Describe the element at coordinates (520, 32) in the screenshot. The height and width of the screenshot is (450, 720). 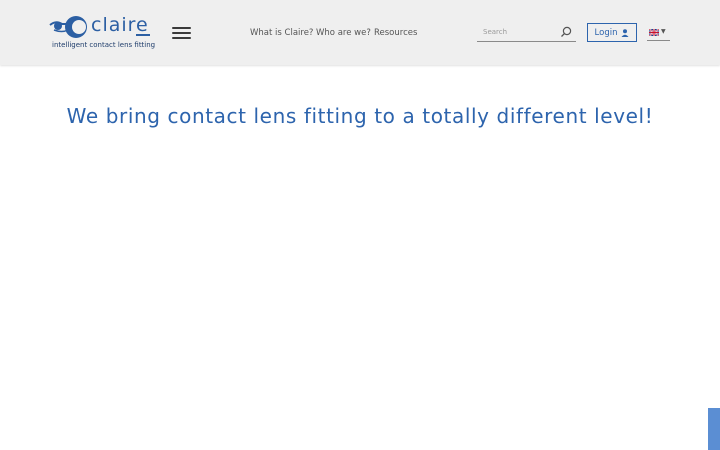
I see `search-input` at that location.